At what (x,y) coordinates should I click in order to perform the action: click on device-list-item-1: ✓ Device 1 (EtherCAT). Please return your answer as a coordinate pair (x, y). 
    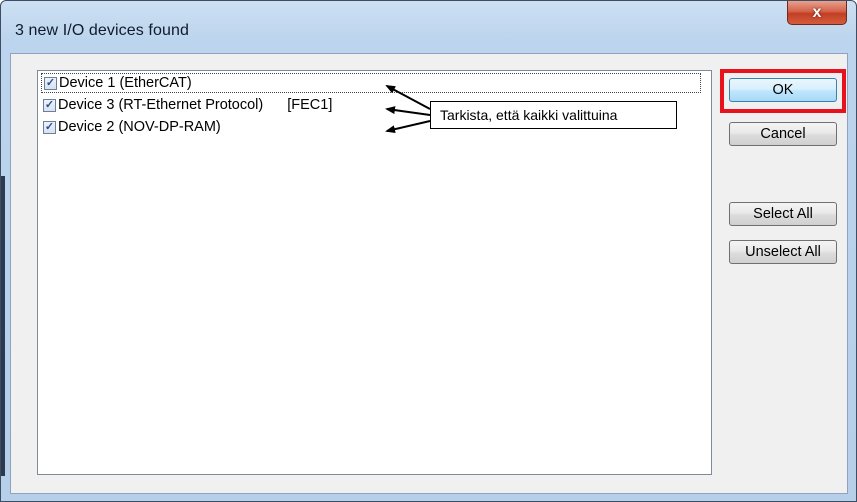
    Looking at the image, I should click on (371, 83).